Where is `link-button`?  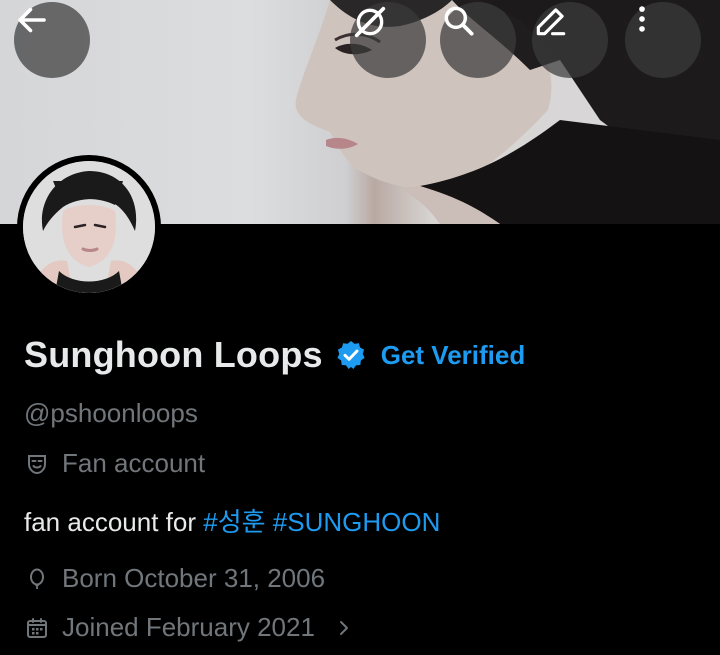 link-button is located at coordinates (388, 40).